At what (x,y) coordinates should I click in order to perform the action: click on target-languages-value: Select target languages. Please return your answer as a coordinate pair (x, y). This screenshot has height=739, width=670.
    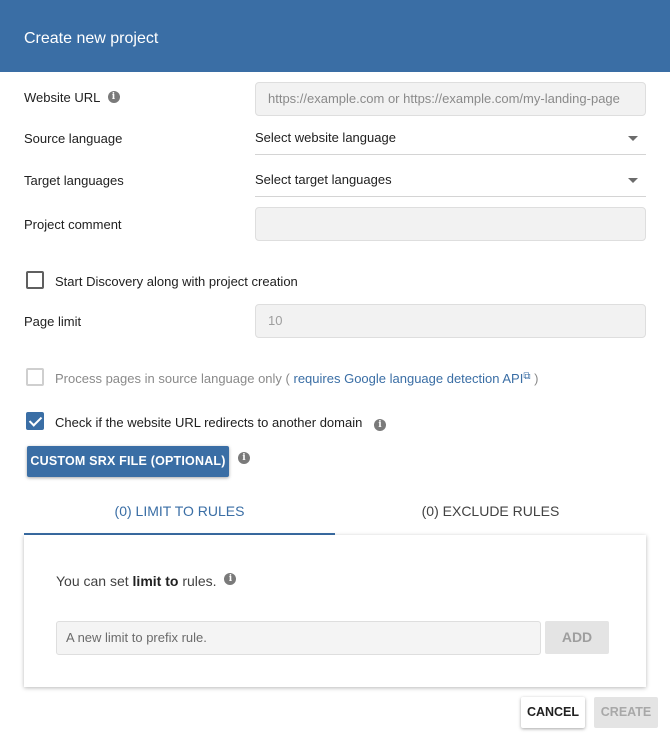
    Looking at the image, I should click on (323, 179).